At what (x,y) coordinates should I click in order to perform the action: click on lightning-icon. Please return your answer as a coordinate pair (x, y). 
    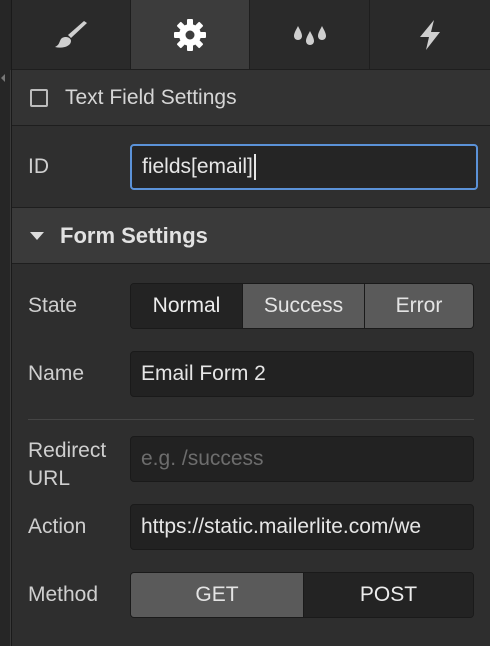
    Looking at the image, I should click on (430, 34).